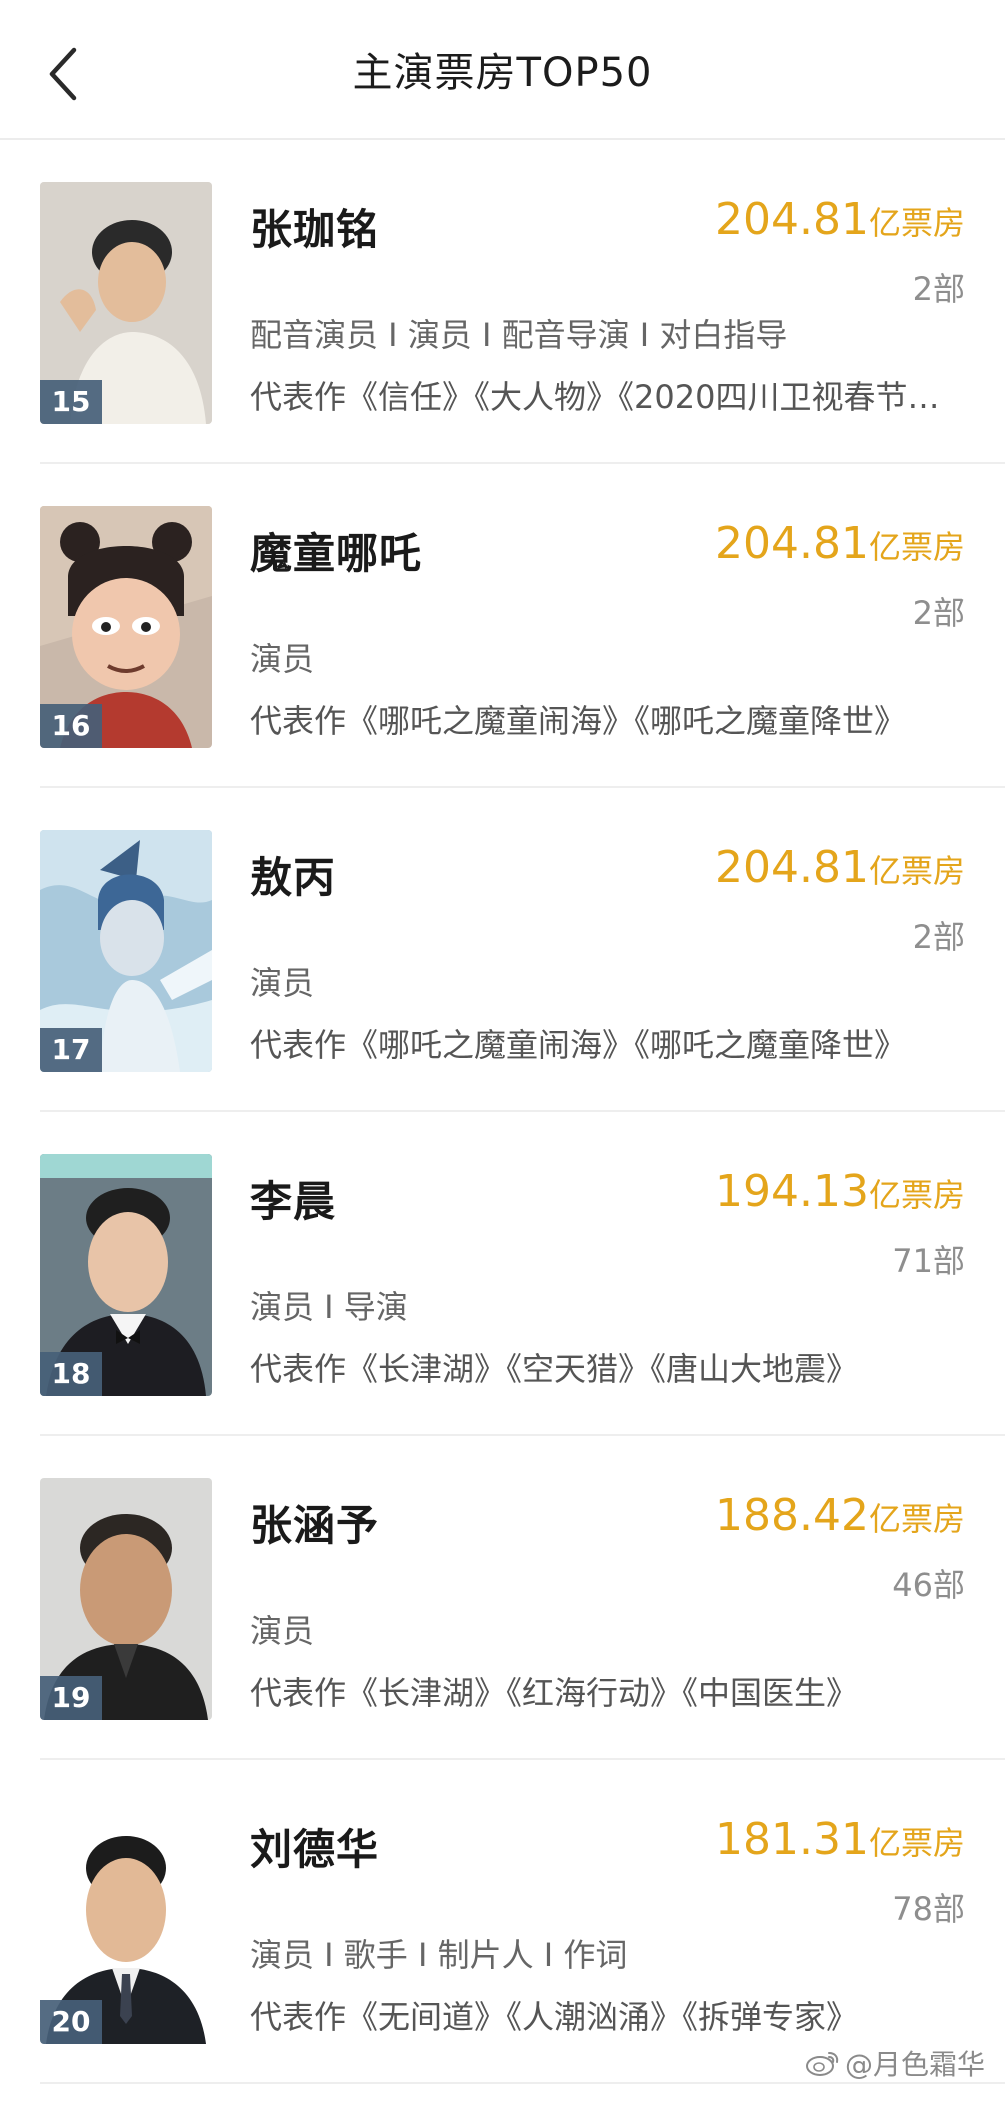  What do you see at coordinates (71, 726) in the screenshot?
I see `rank-badge: 16` at bounding box center [71, 726].